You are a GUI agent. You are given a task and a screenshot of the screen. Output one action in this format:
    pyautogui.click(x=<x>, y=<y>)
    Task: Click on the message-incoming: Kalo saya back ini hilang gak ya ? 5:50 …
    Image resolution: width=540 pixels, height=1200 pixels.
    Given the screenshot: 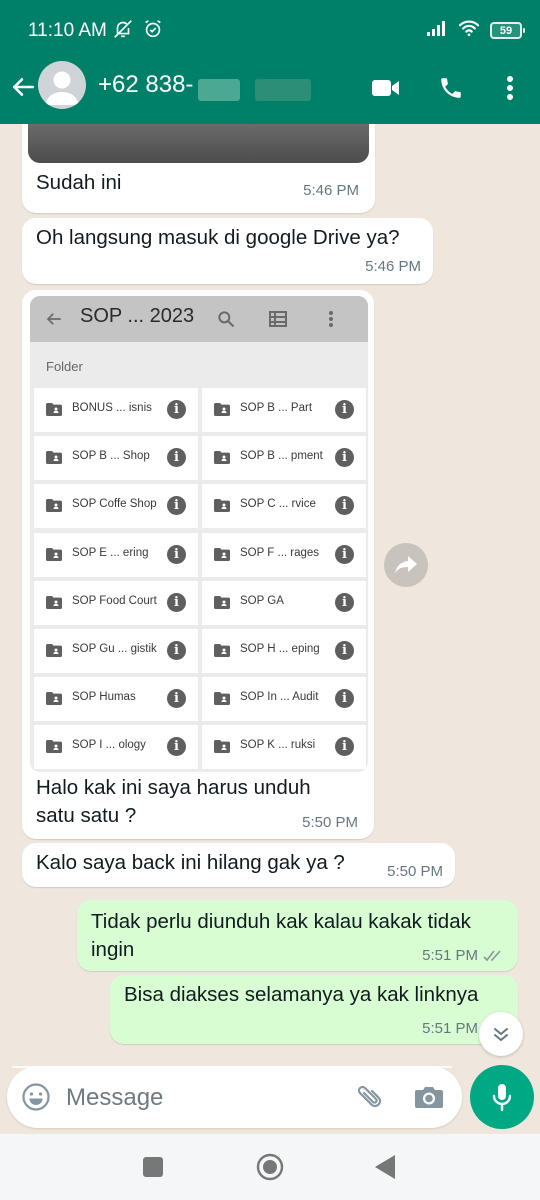 What is the action you would take?
    pyautogui.click(x=238, y=865)
    